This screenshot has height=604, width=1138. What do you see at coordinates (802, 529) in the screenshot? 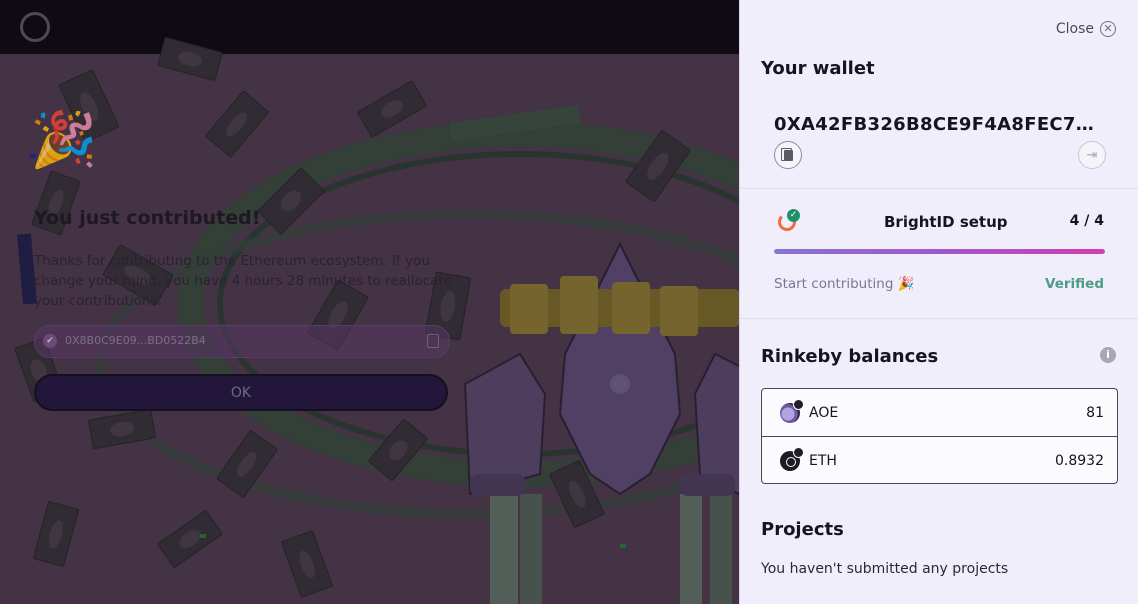
I see `projects-title: Projects` at bounding box center [802, 529].